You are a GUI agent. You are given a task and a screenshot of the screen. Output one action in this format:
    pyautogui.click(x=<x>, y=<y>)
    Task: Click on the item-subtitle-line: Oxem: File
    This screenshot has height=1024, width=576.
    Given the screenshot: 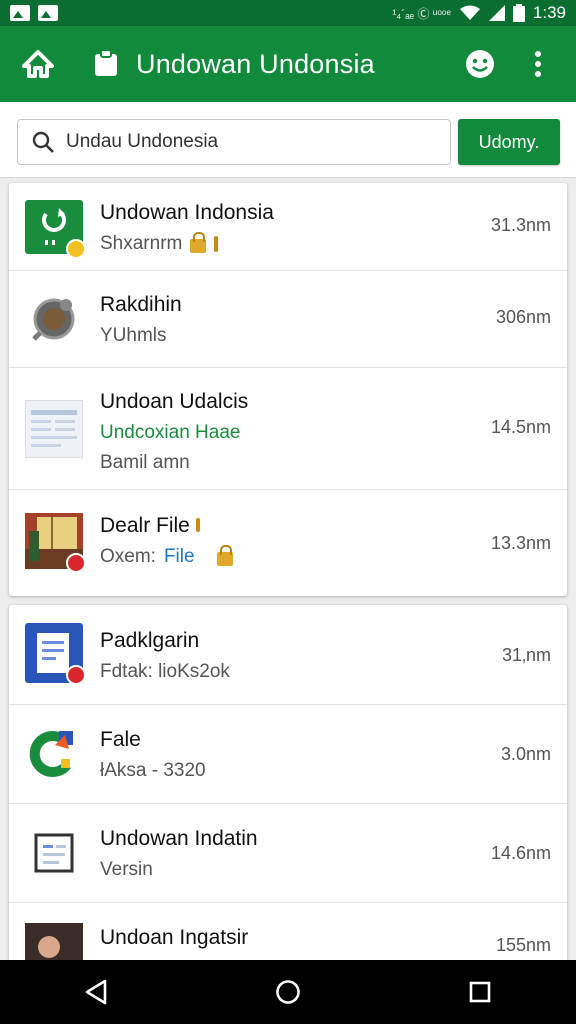 What is the action you would take?
    pyautogui.click(x=166, y=556)
    